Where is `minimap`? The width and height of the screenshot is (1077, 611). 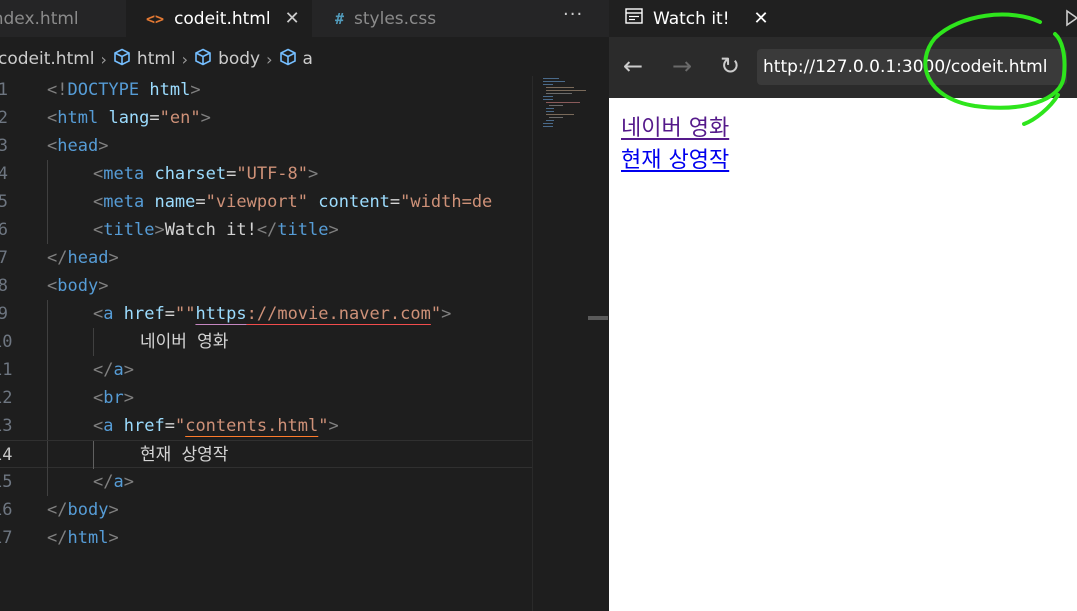 minimap is located at coordinates (570, 343).